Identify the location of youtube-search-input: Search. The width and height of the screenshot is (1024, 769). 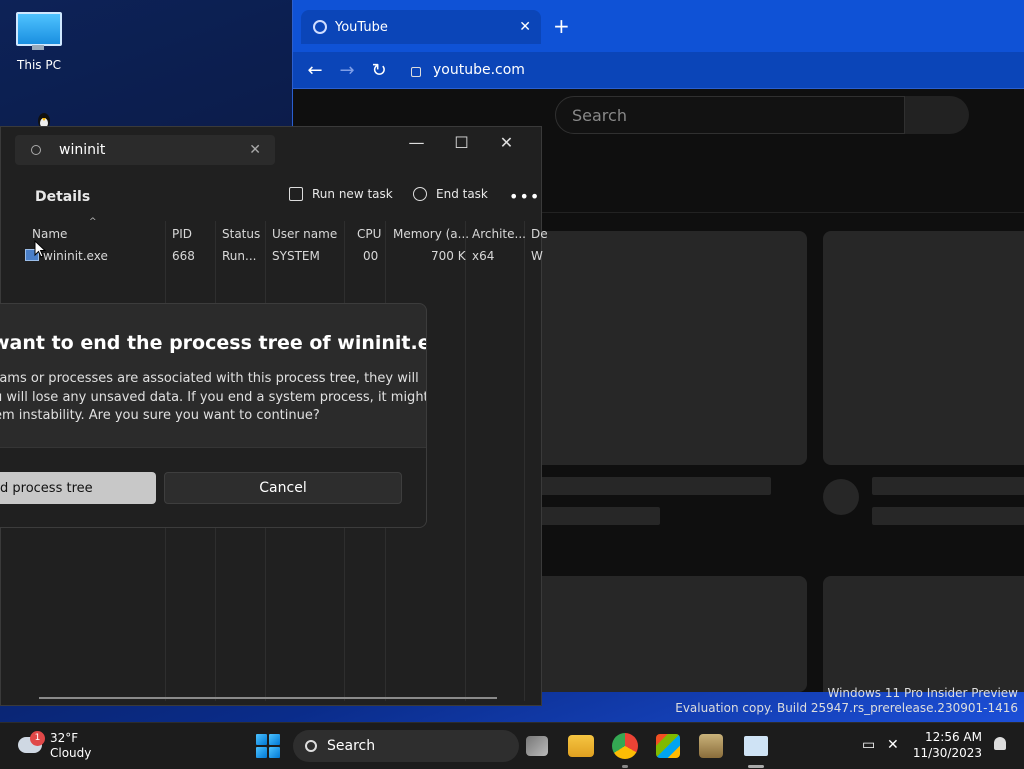
(730, 115).